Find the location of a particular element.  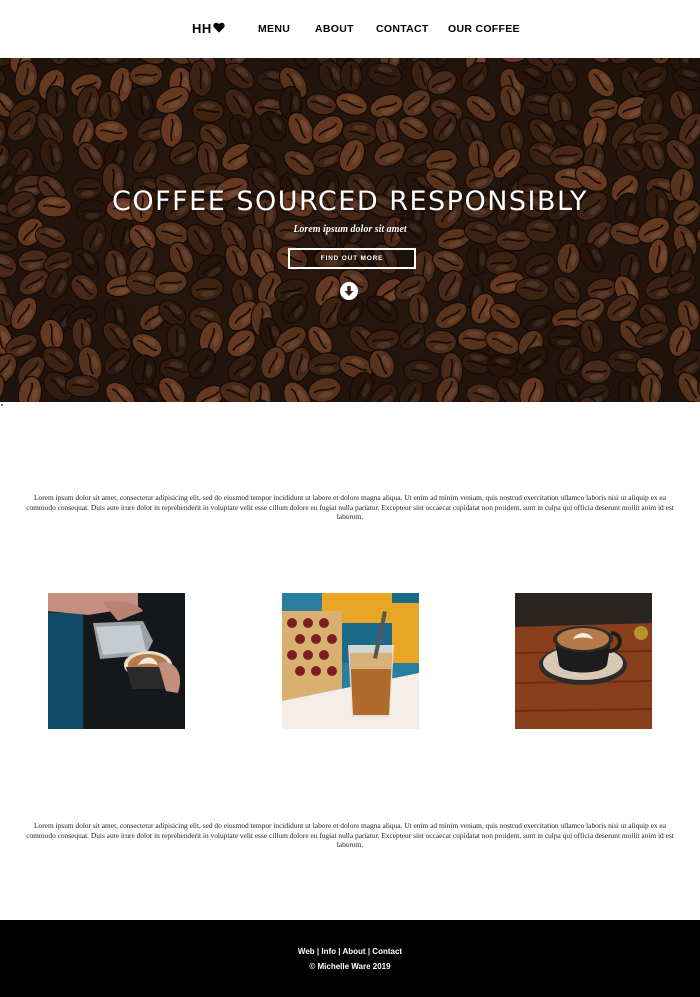

top-navigation: HH MENU ABOUT CONTACT OUR COFFEE is located at coordinates (350, 29).